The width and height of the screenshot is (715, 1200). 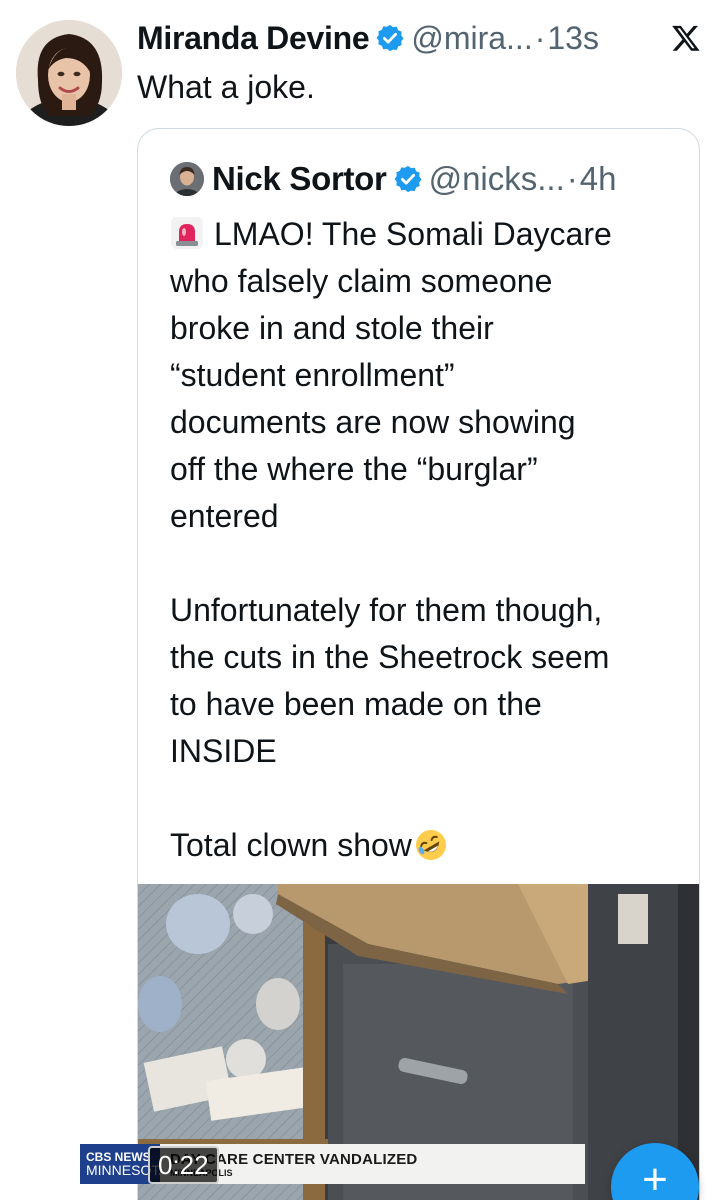 I want to click on tweet-header: Miranda Devine @mira... · 13s, so click(x=419, y=38).